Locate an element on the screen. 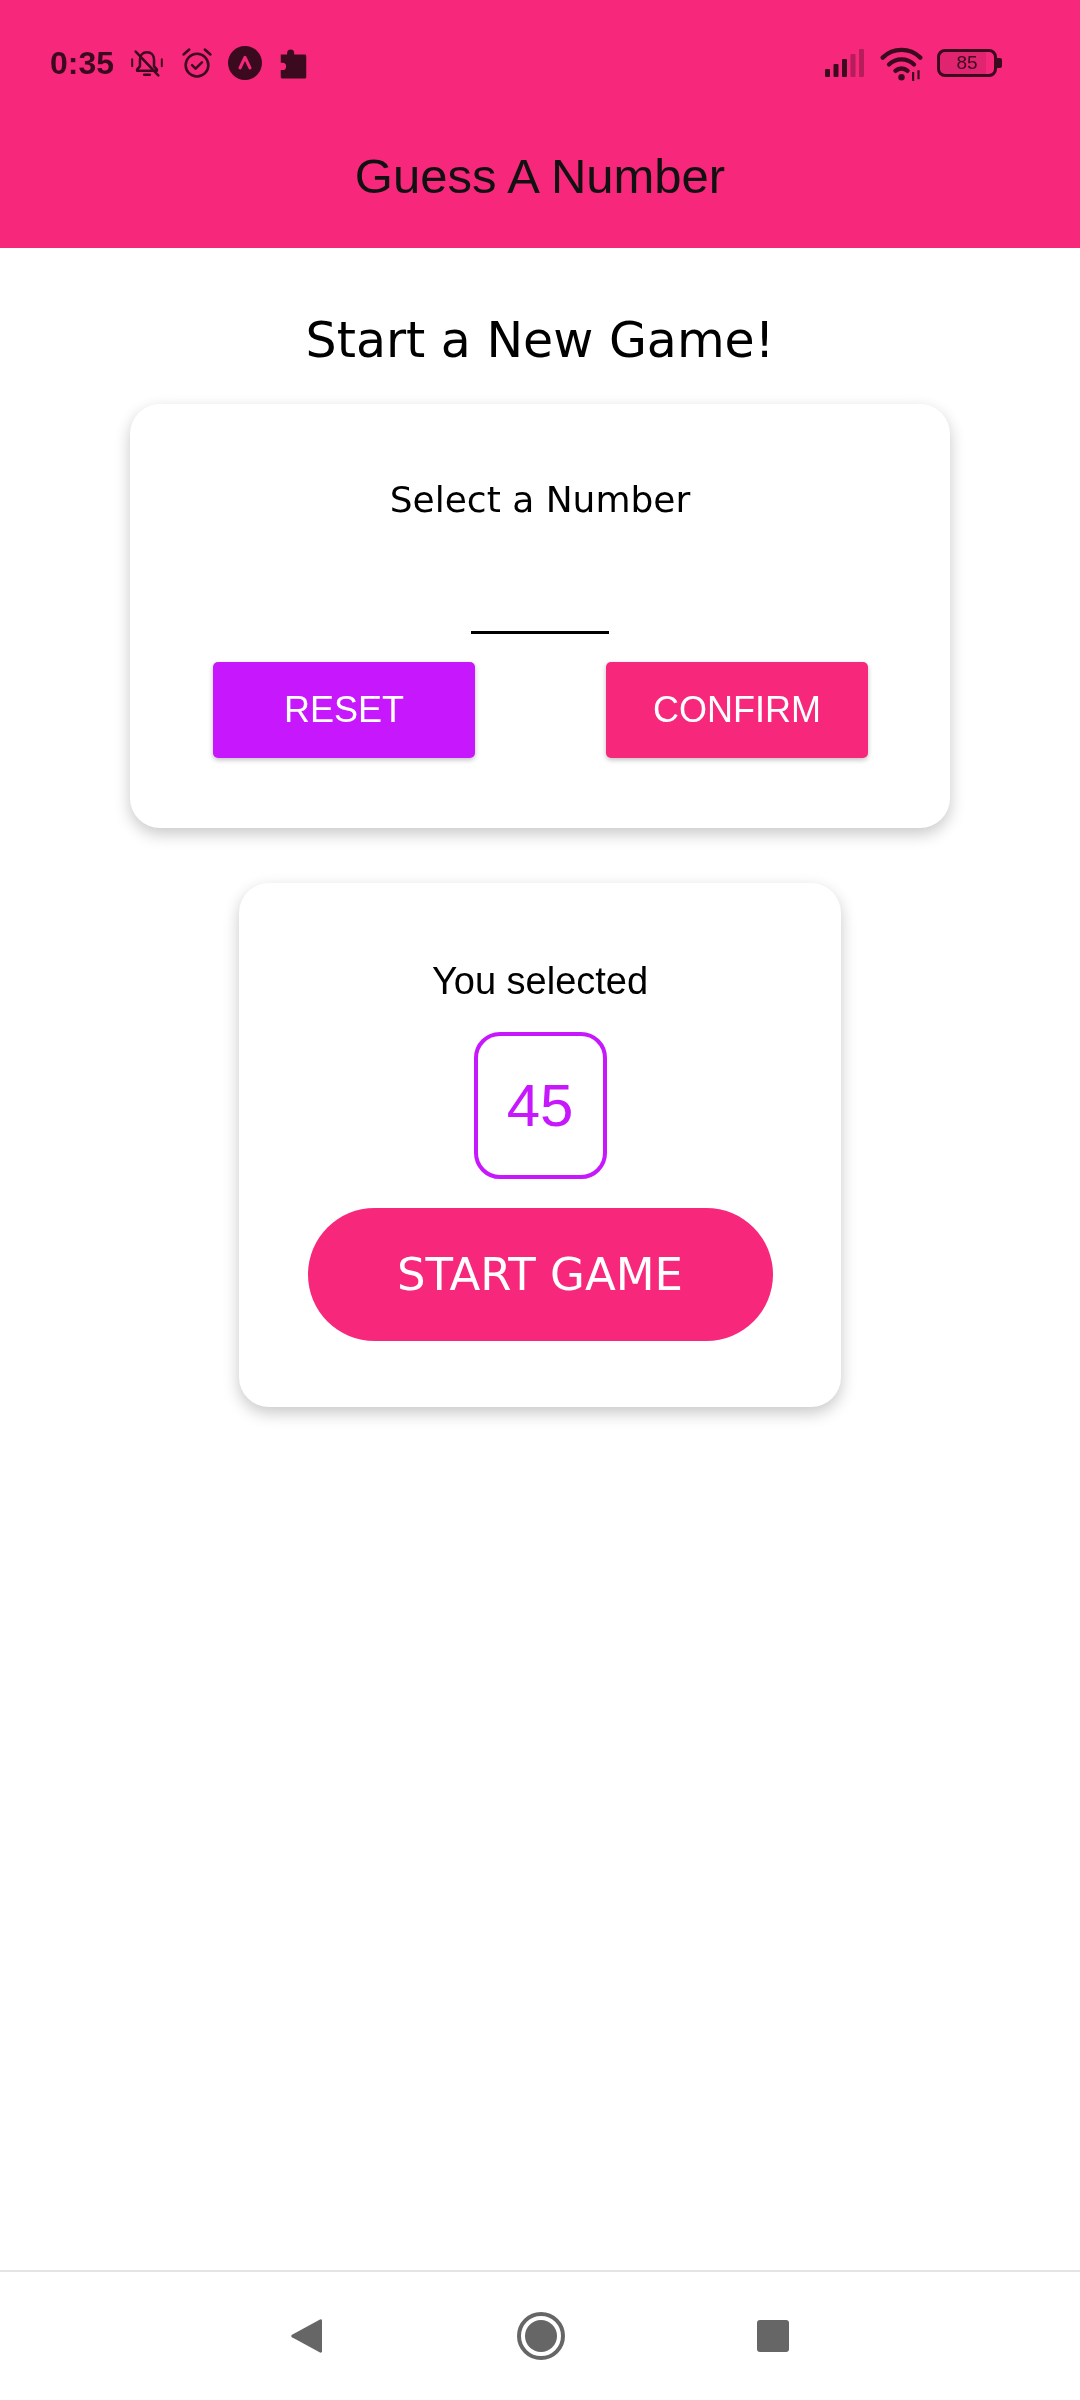 This screenshot has height=2400, width=1080. selected-number: 45 is located at coordinates (540, 1105).